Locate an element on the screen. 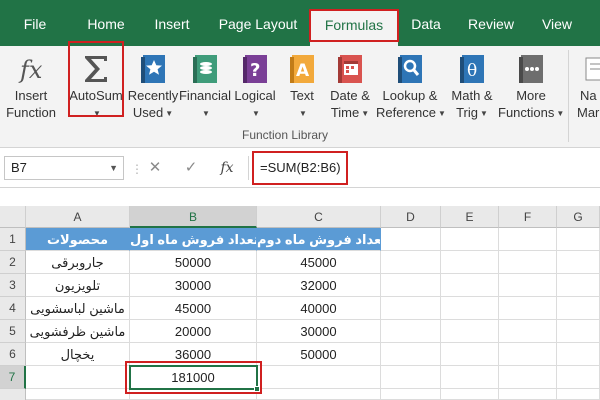  cell-g8 is located at coordinates (578, 394).